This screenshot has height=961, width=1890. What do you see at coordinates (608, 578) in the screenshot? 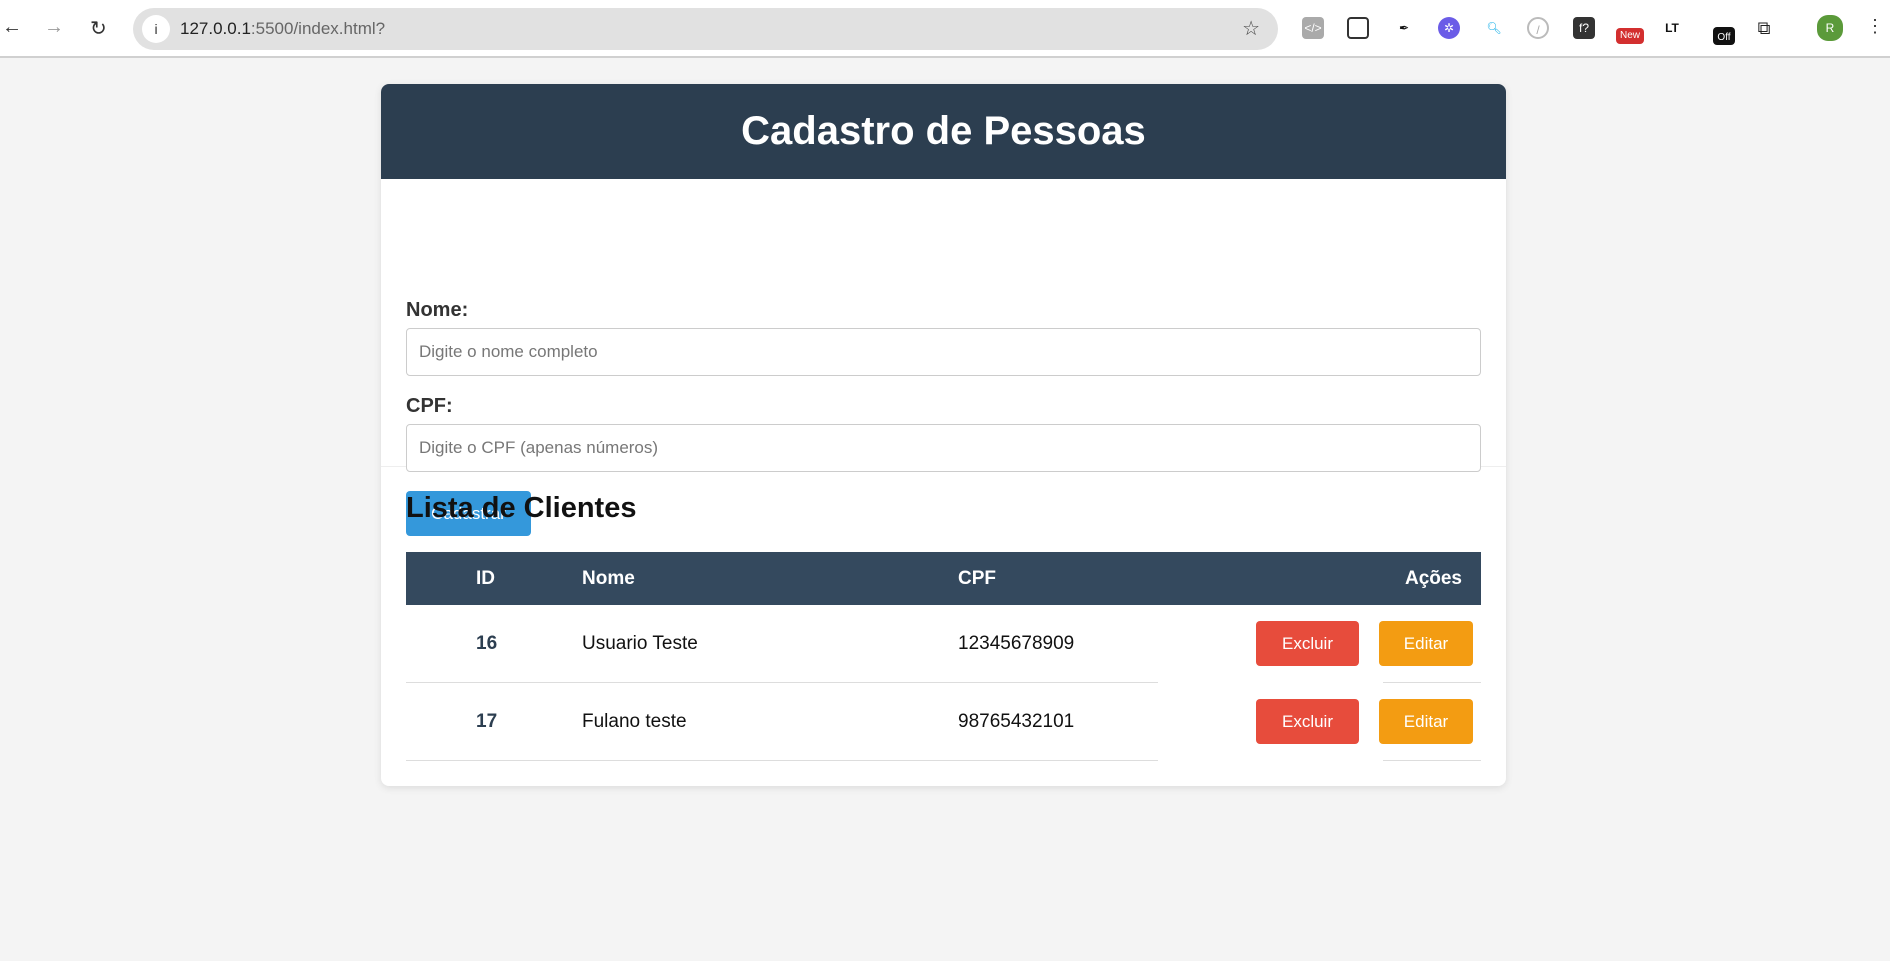
I see `col-nome: Nome` at bounding box center [608, 578].